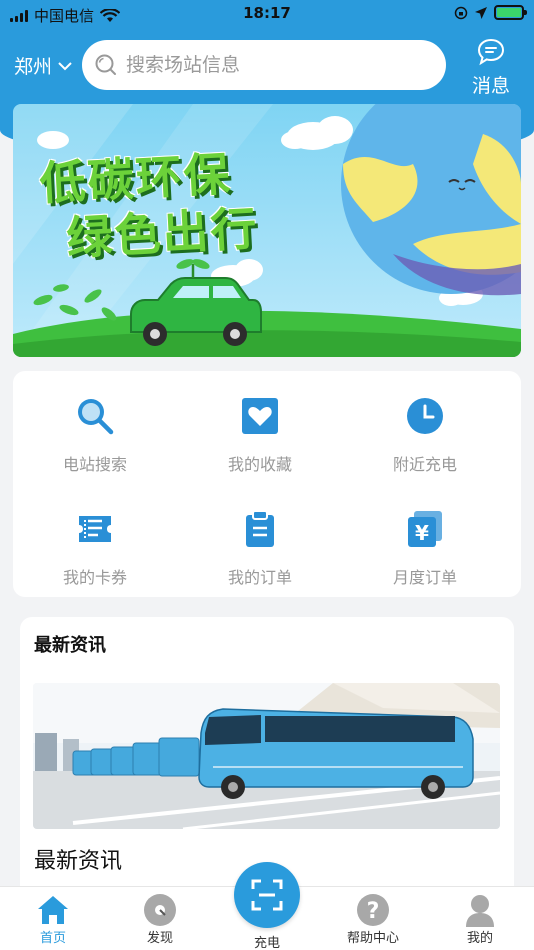 The height and width of the screenshot is (950, 534). What do you see at coordinates (159, 938) in the screenshot?
I see `tab-label: 发现` at bounding box center [159, 938].